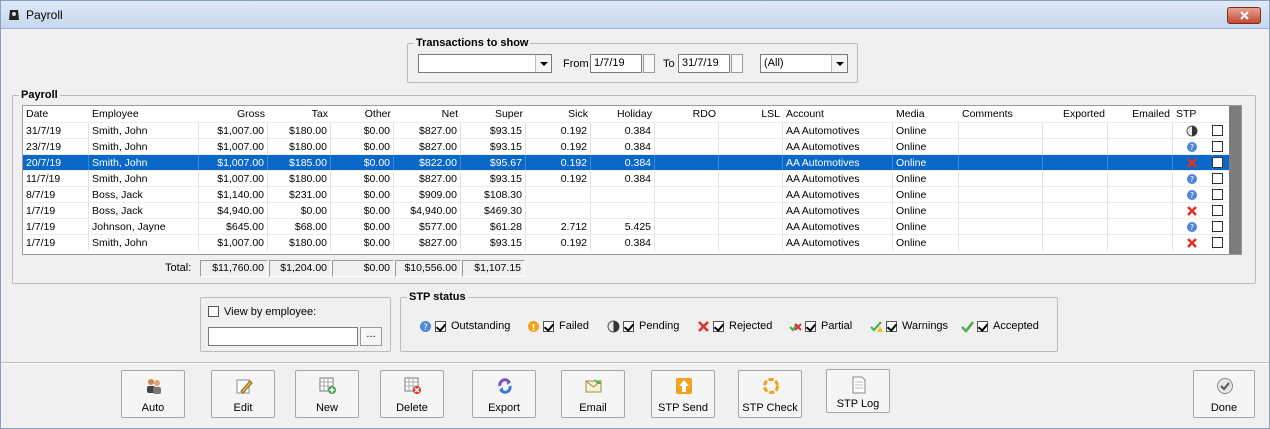 The height and width of the screenshot is (429, 1270). What do you see at coordinates (412, 394) in the screenshot?
I see `delete-button: Delete` at bounding box center [412, 394].